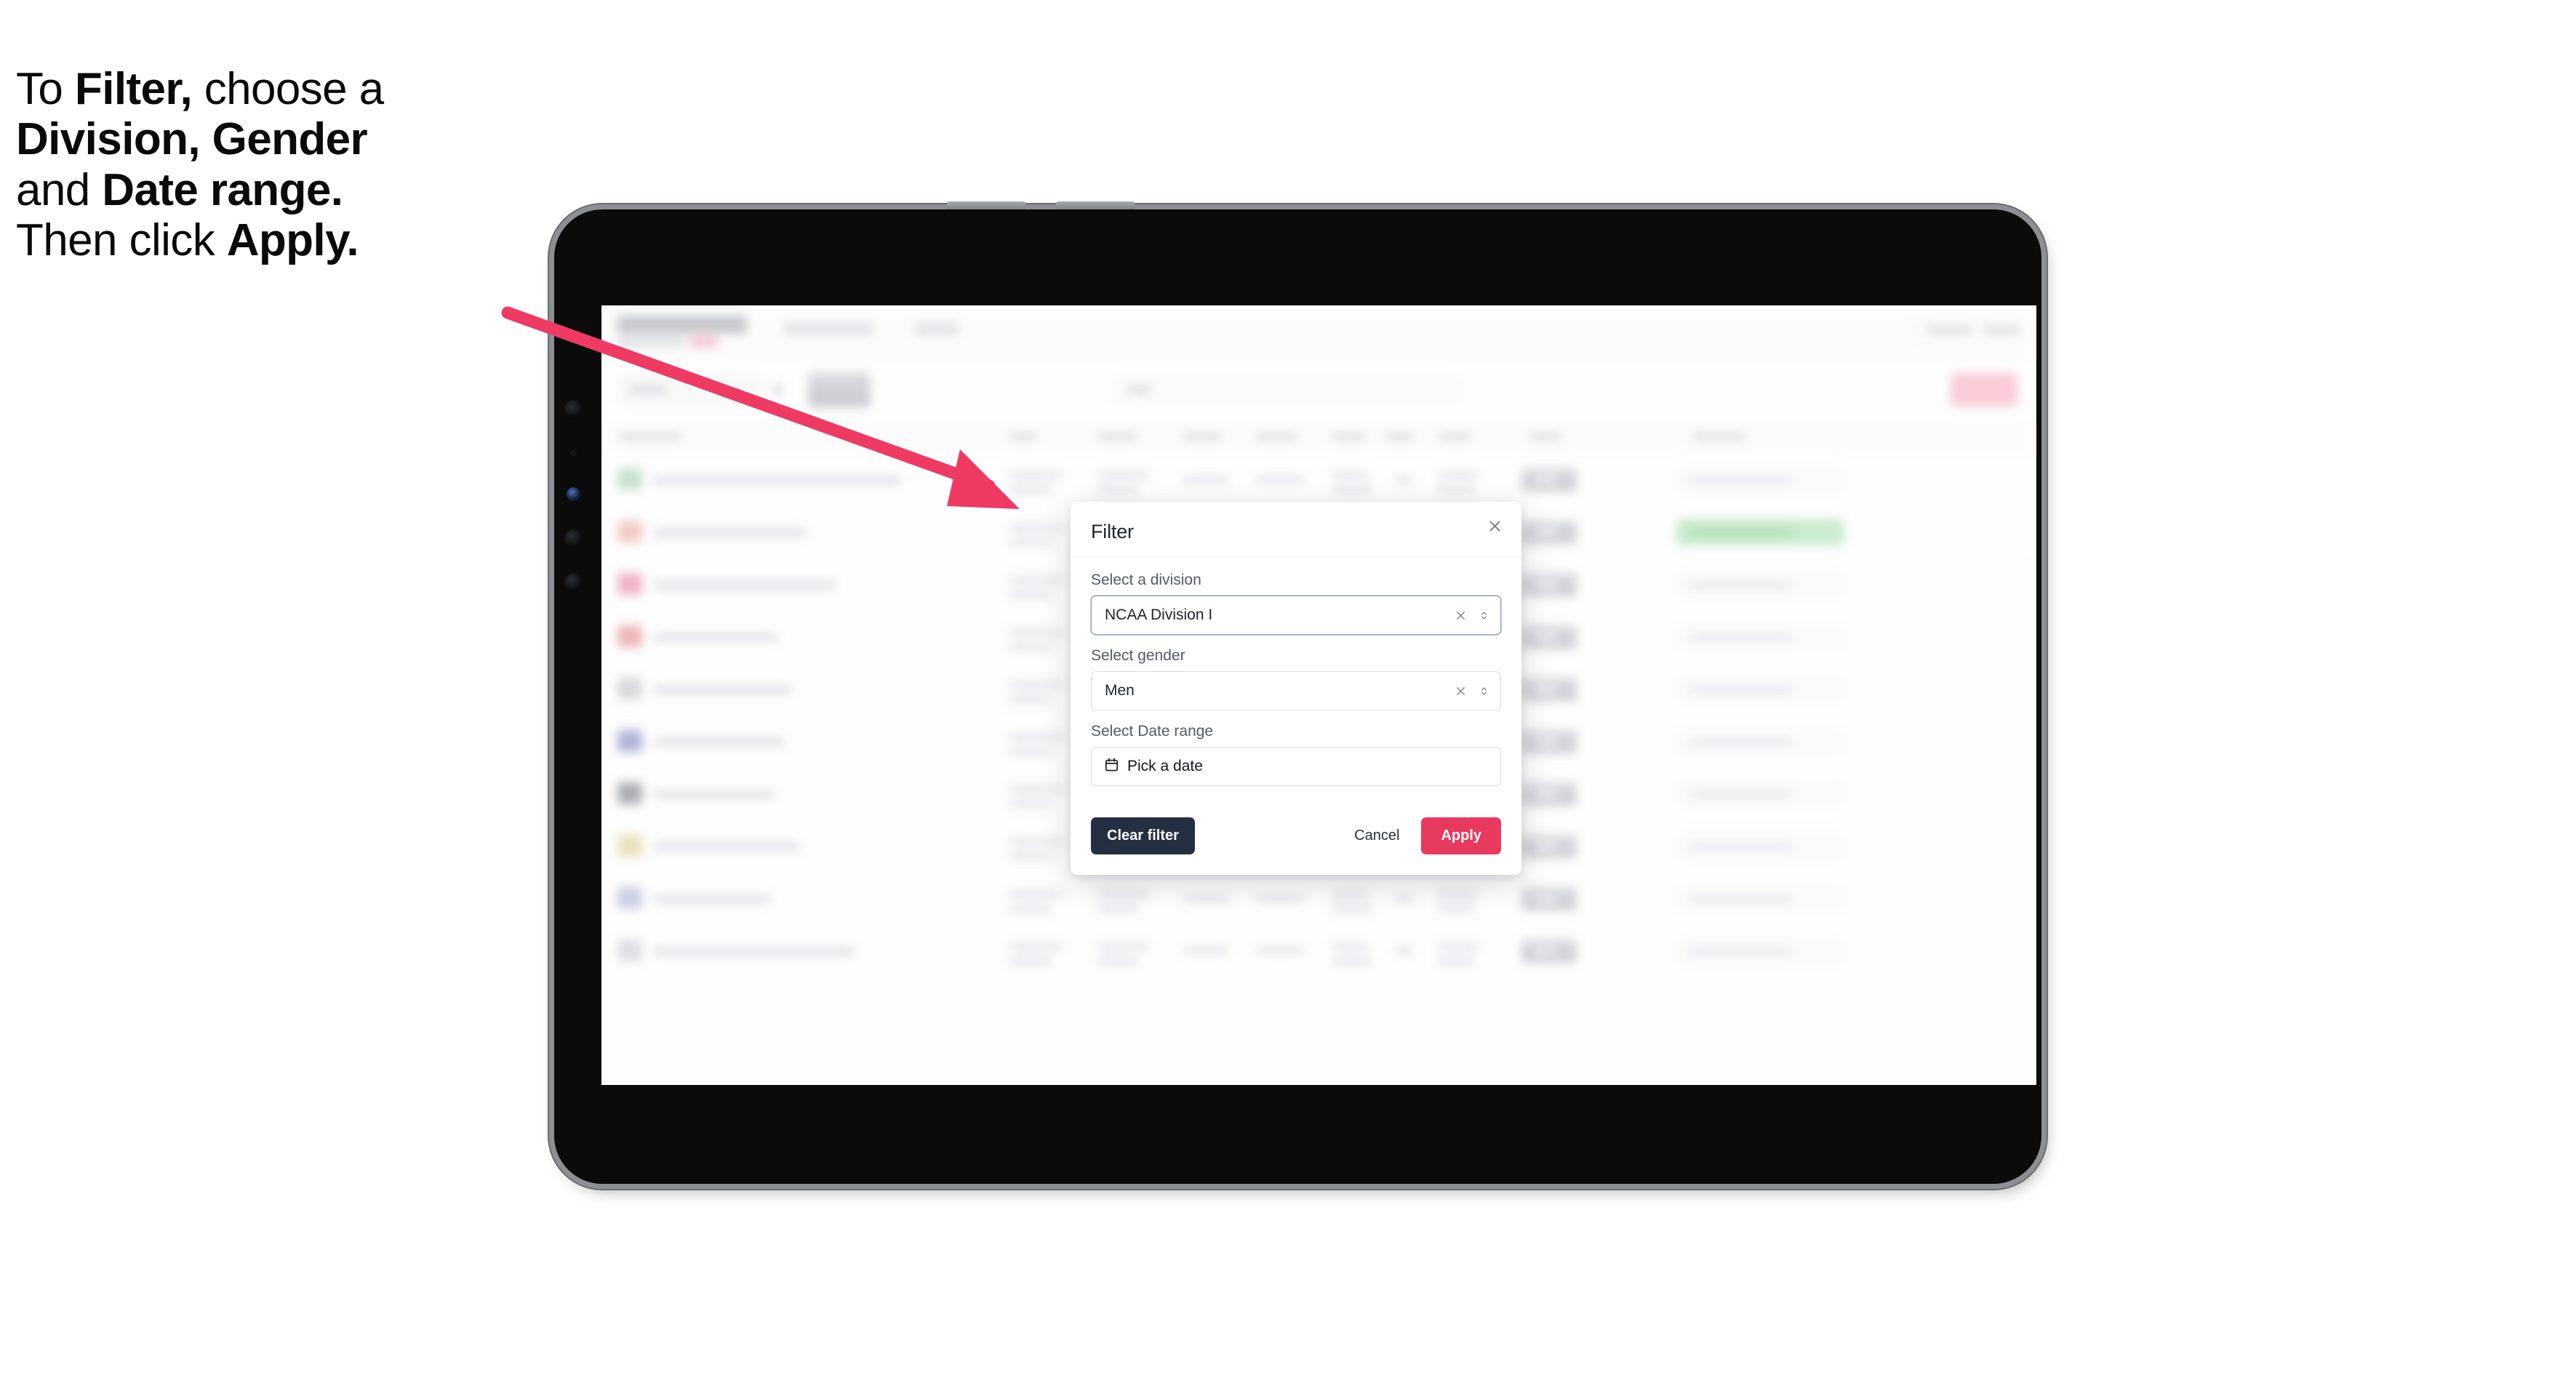 The height and width of the screenshot is (1386, 2576). I want to click on gender-value: Men, so click(1120, 691).